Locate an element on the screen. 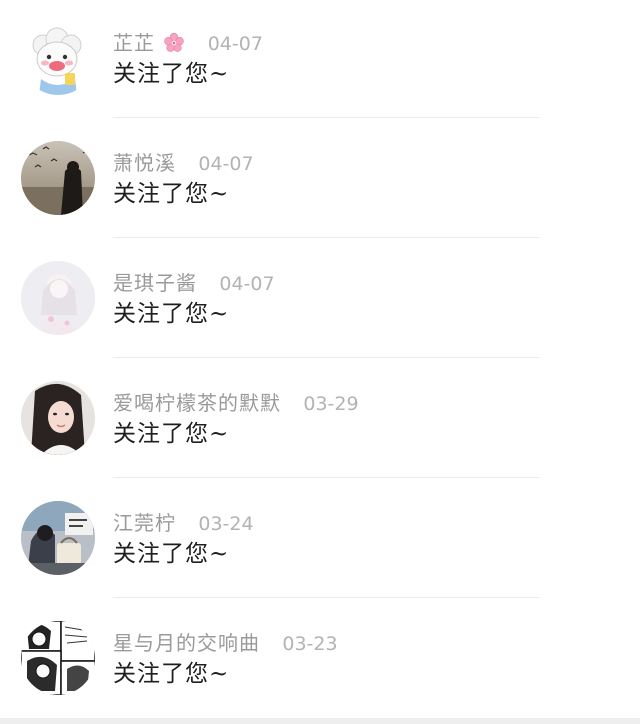 This screenshot has width=640, height=724. girl-with-bag-photo-avatar is located at coordinates (58, 538).